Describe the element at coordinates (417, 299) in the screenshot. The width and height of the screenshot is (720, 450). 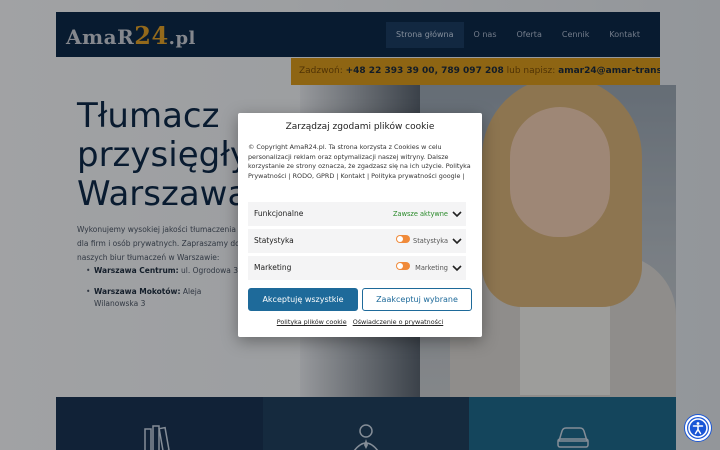
I see `save-preferences-button: Zaakceptuj wybrane` at that location.